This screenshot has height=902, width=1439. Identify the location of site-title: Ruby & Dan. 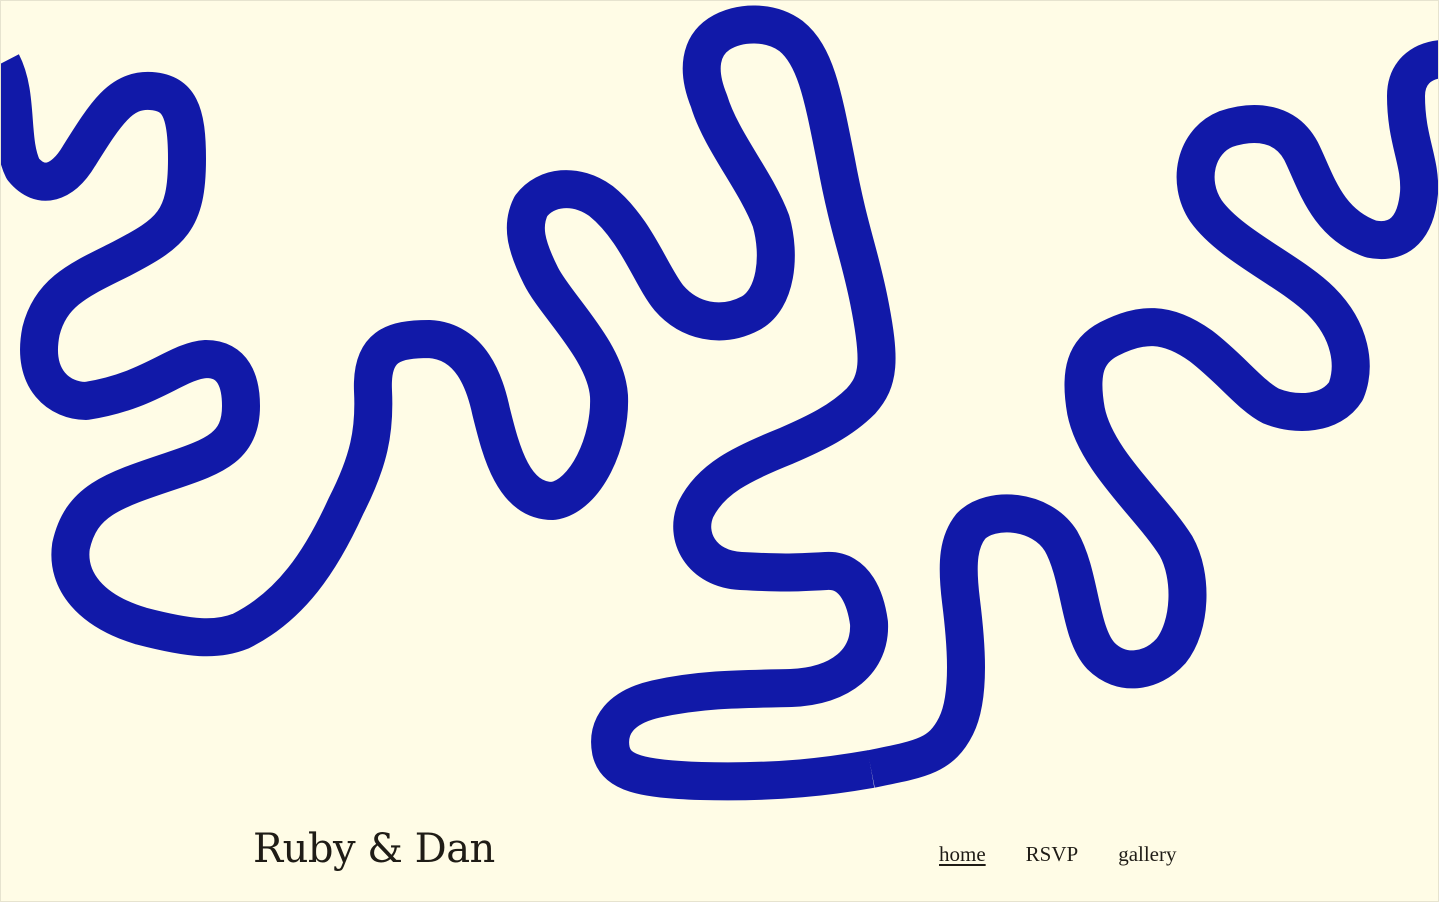
(374, 849).